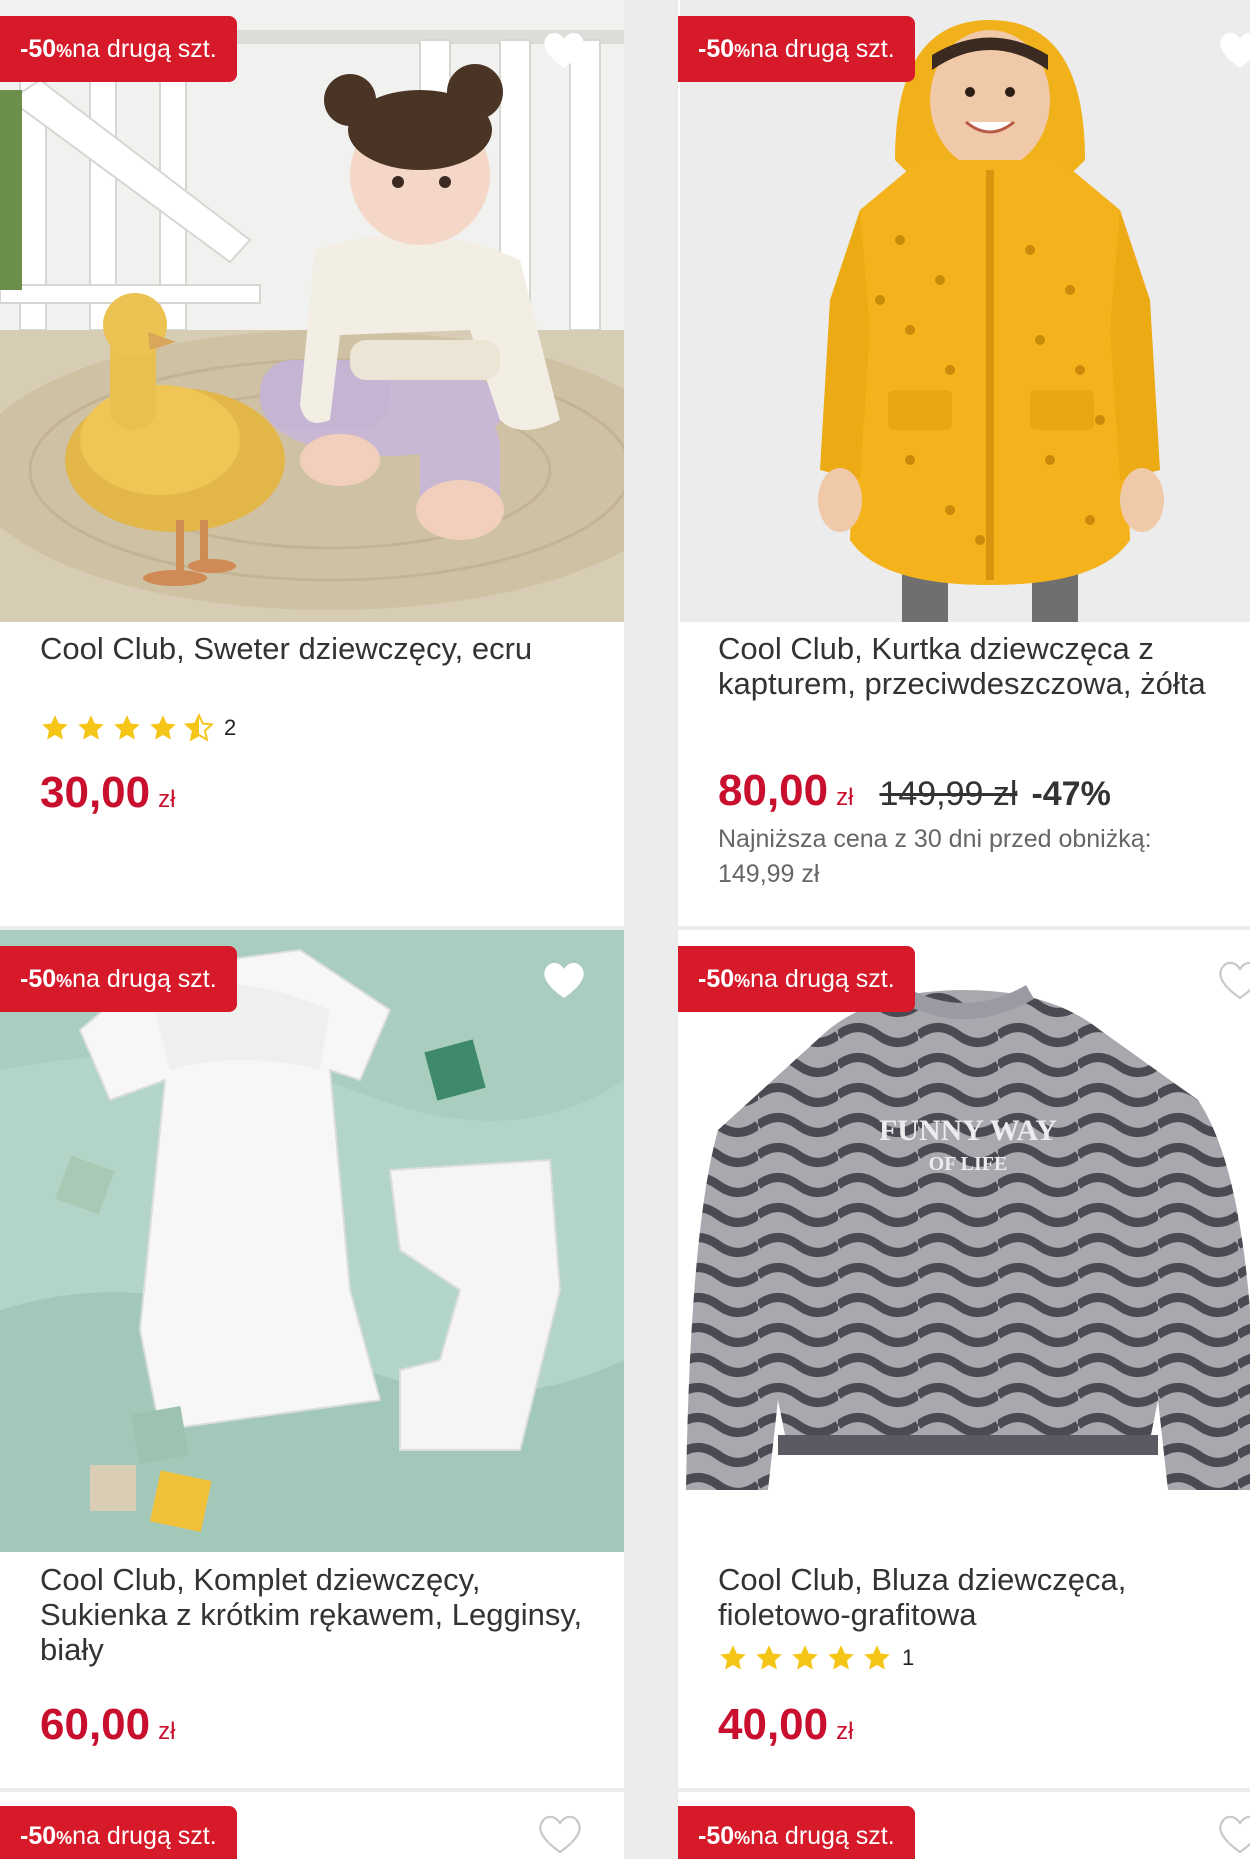  What do you see at coordinates (948, 794) in the screenshot?
I see `old-price: 149,99 zł` at bounding box center [948, 794].